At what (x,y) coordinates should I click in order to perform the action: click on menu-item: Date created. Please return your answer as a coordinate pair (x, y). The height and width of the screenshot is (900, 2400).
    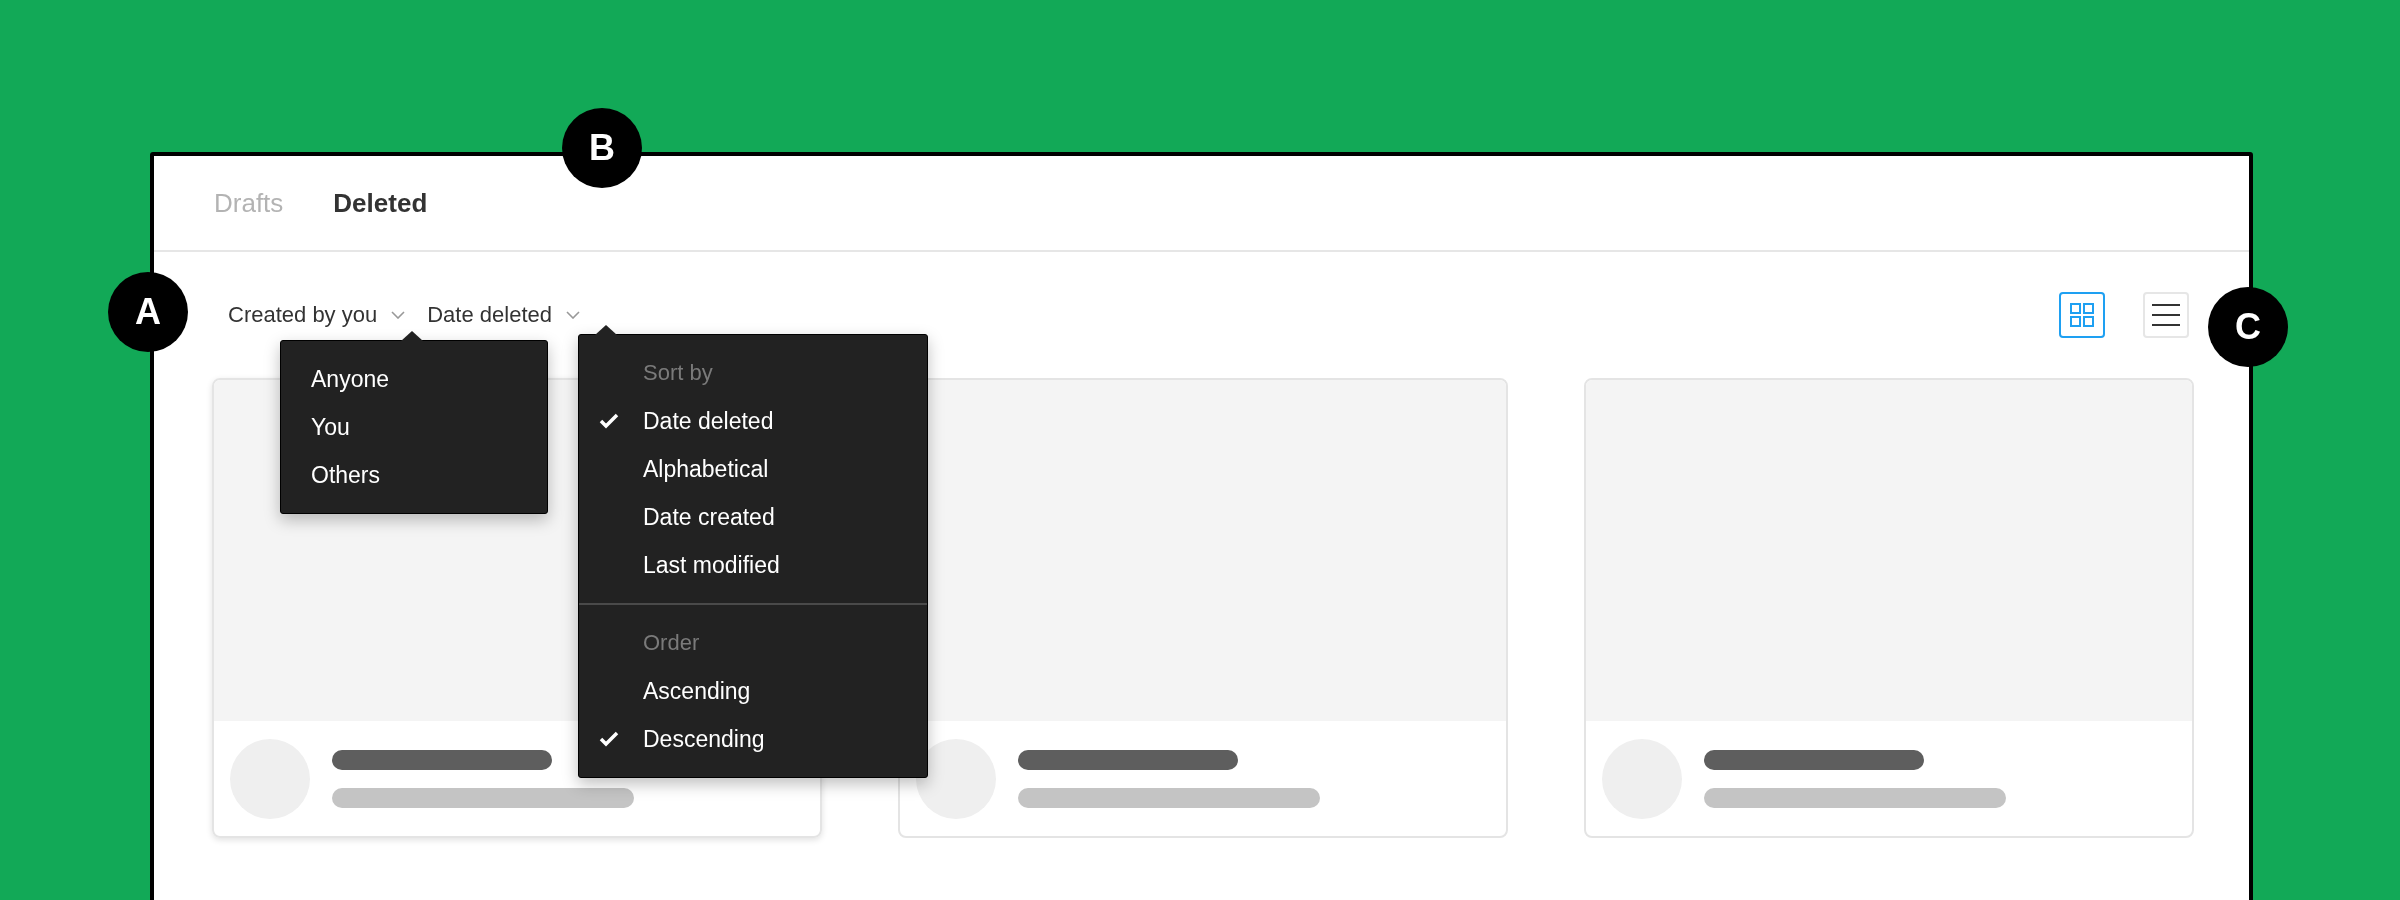
    Looking at the image, I should click on (753, 517).